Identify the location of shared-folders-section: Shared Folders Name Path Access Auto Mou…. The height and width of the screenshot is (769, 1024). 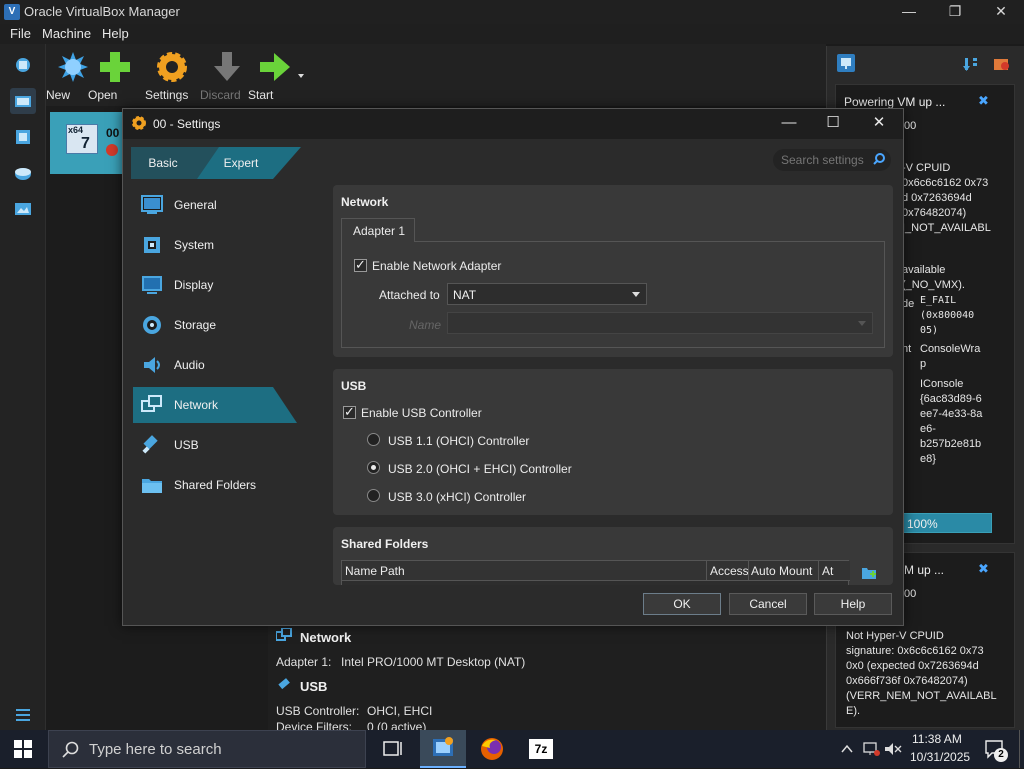
(613, 556).